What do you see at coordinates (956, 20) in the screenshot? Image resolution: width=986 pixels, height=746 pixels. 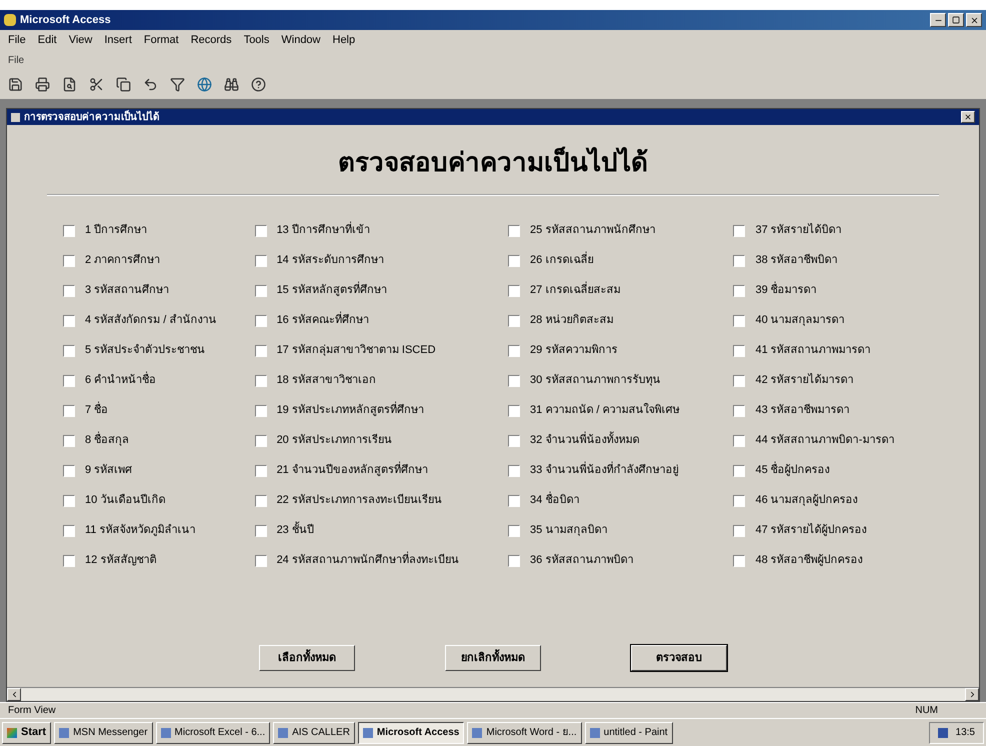 I see `maximize-button` at bounding box center [956, 20].